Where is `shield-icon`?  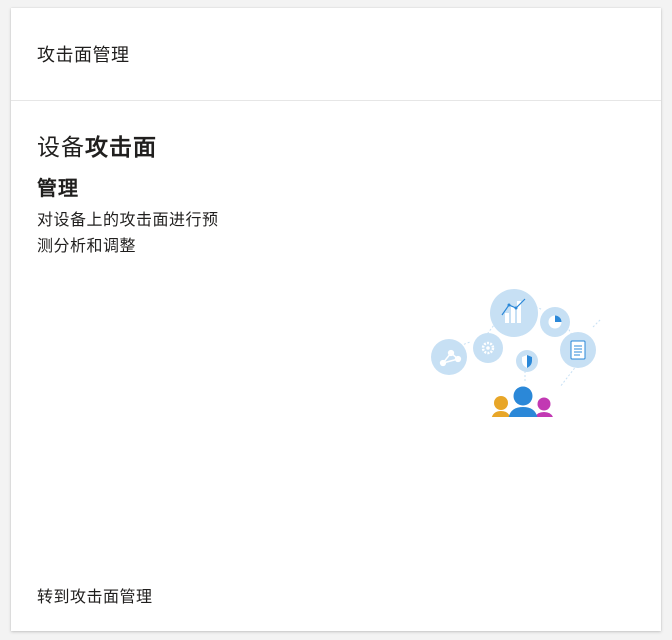
shield-icon is located at coordinates (527, 361).